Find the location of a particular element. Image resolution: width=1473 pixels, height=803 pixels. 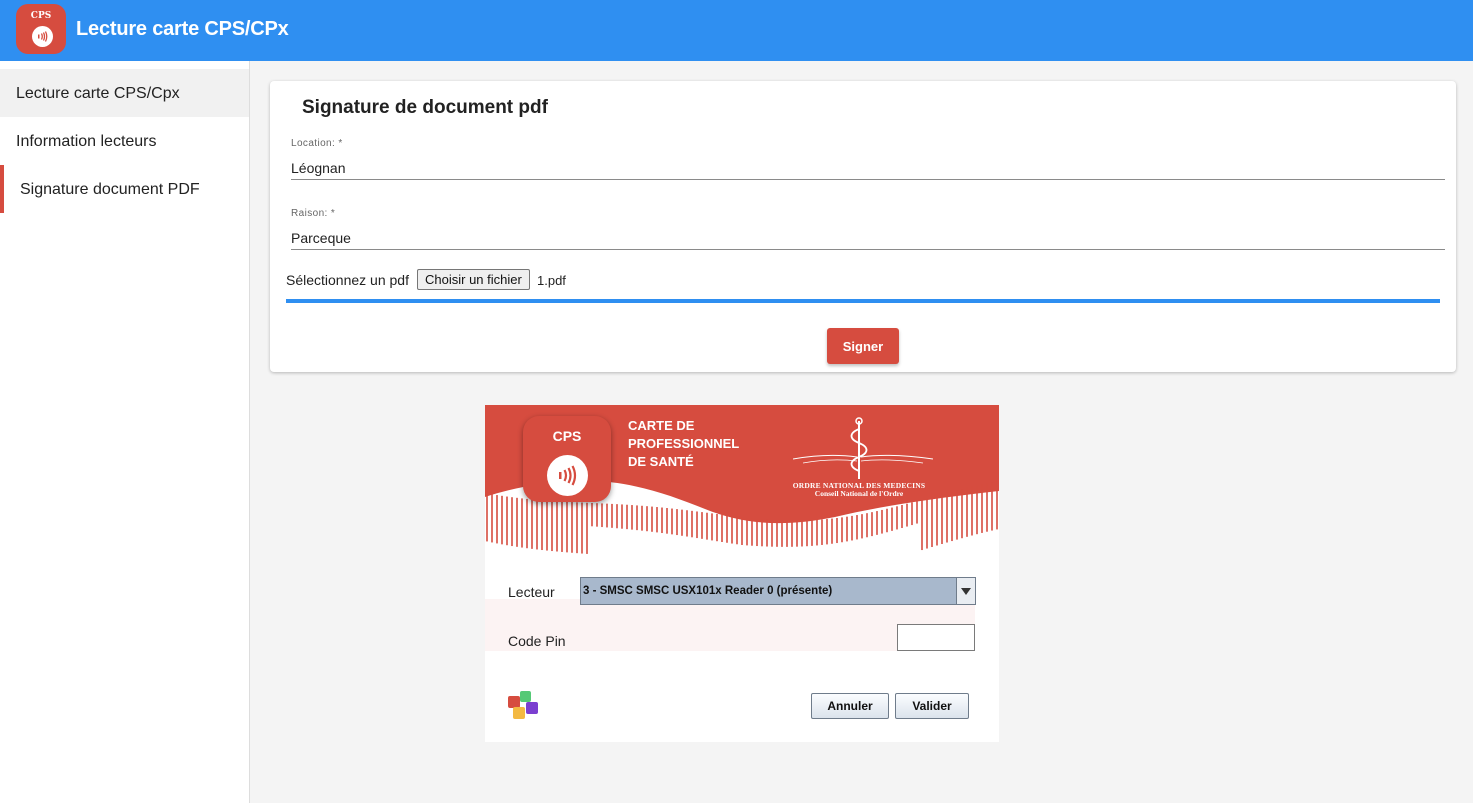

selected-file-name: 1.pdf is located at coordinates (551, 280).